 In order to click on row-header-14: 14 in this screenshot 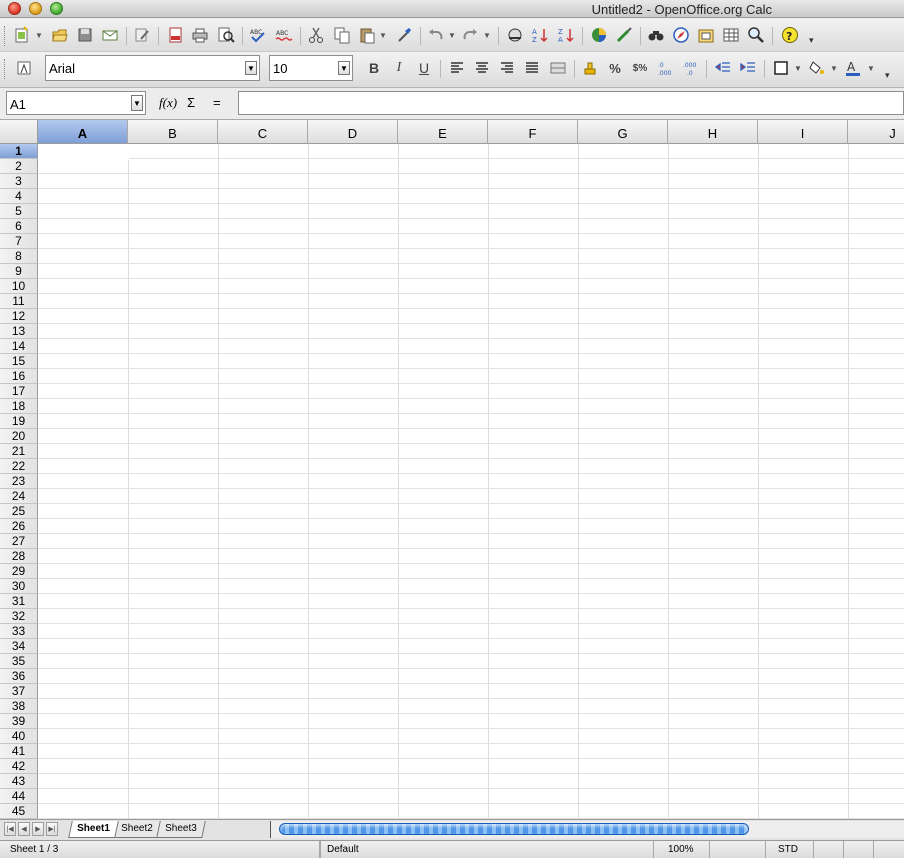, I will do `click(19, 346)`.